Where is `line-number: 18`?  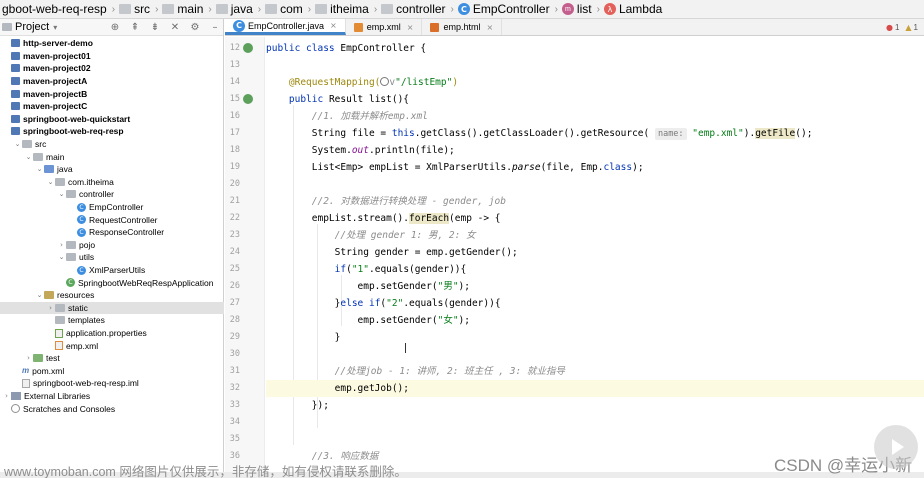
line-number: 18 is located at coordinates (234, 150).